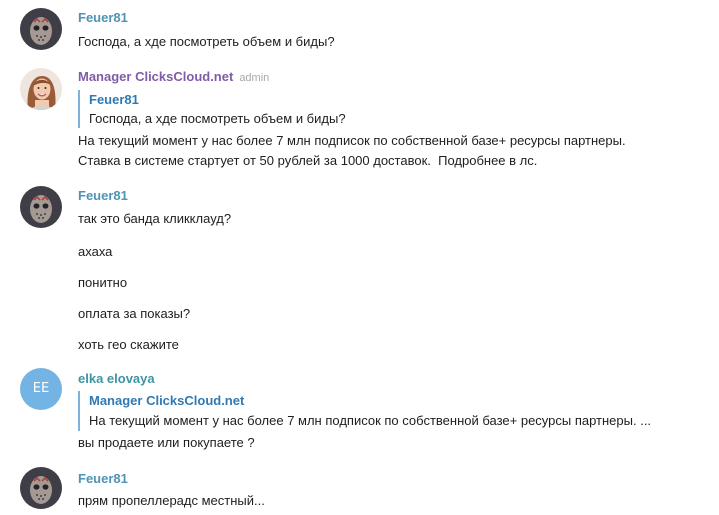 The width and height of the screenshot is (719, 515). Describe the element at coordinates (114, 100) in the screenshot. I see `reply-author: Feuer81` at that location.